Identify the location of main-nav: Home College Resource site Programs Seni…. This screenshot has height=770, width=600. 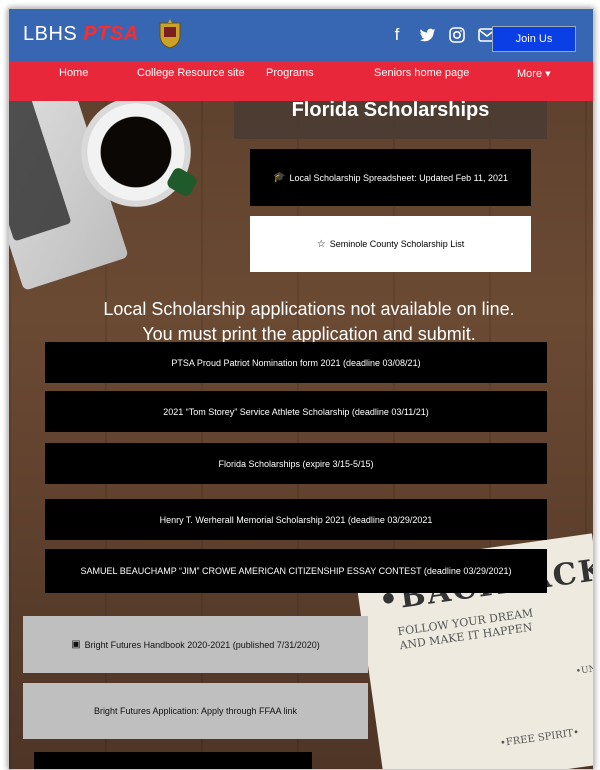
(301, 81).